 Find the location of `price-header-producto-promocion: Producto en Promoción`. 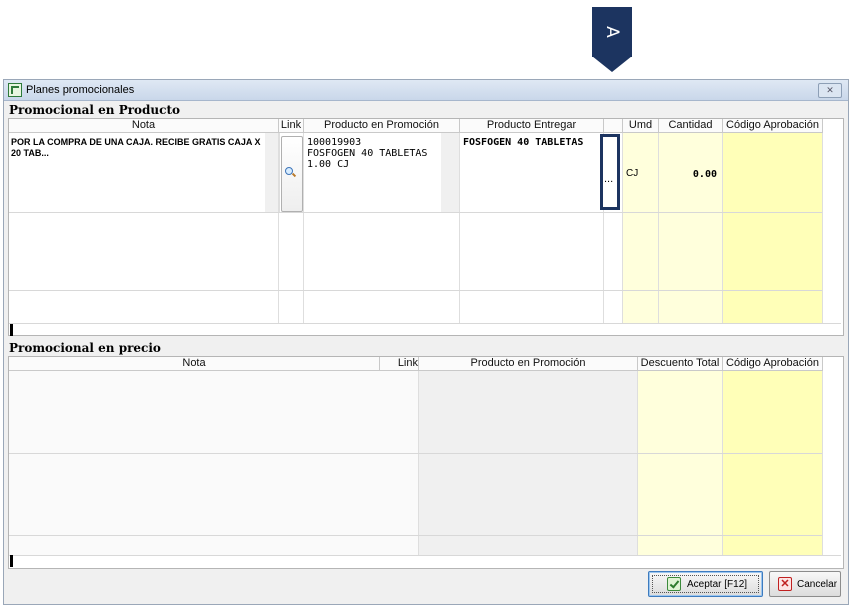

price-header-producto-promocion: Producto en Promoción is located at coordinates (528, 364).